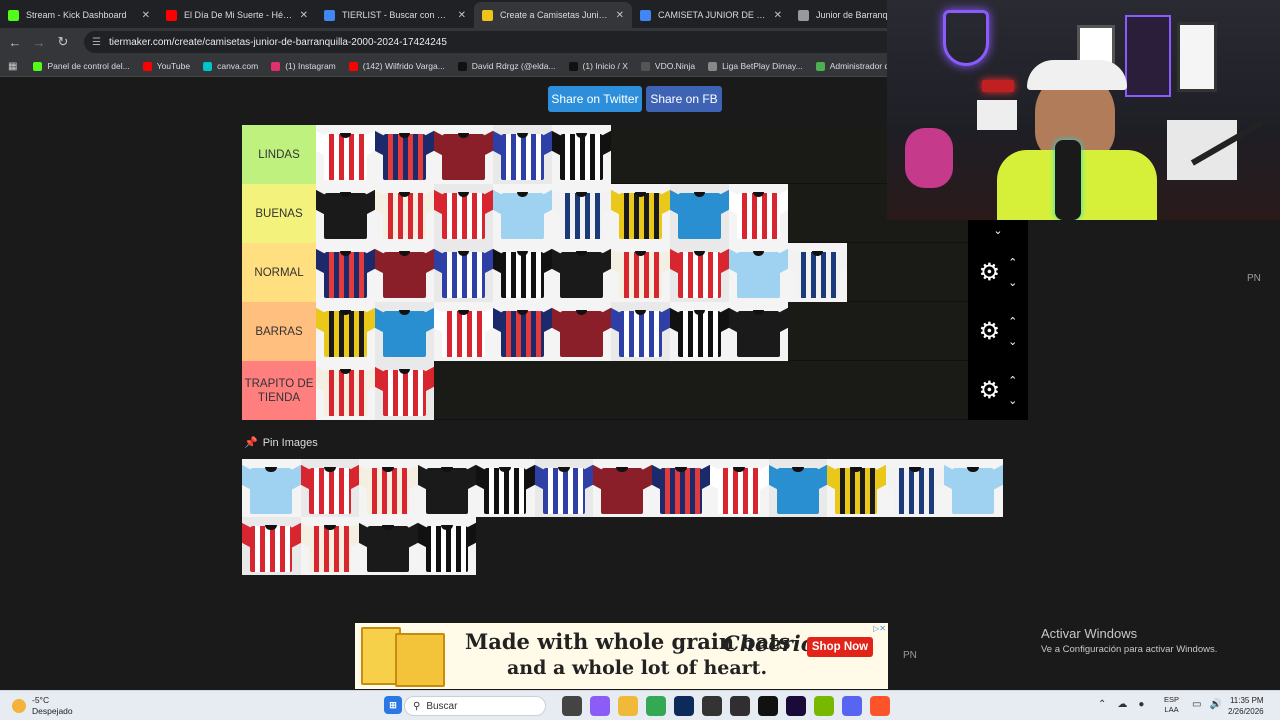 The height and width of the screenshot is (720, 1280). I want to click on calculator-icon, so click(712, 706).